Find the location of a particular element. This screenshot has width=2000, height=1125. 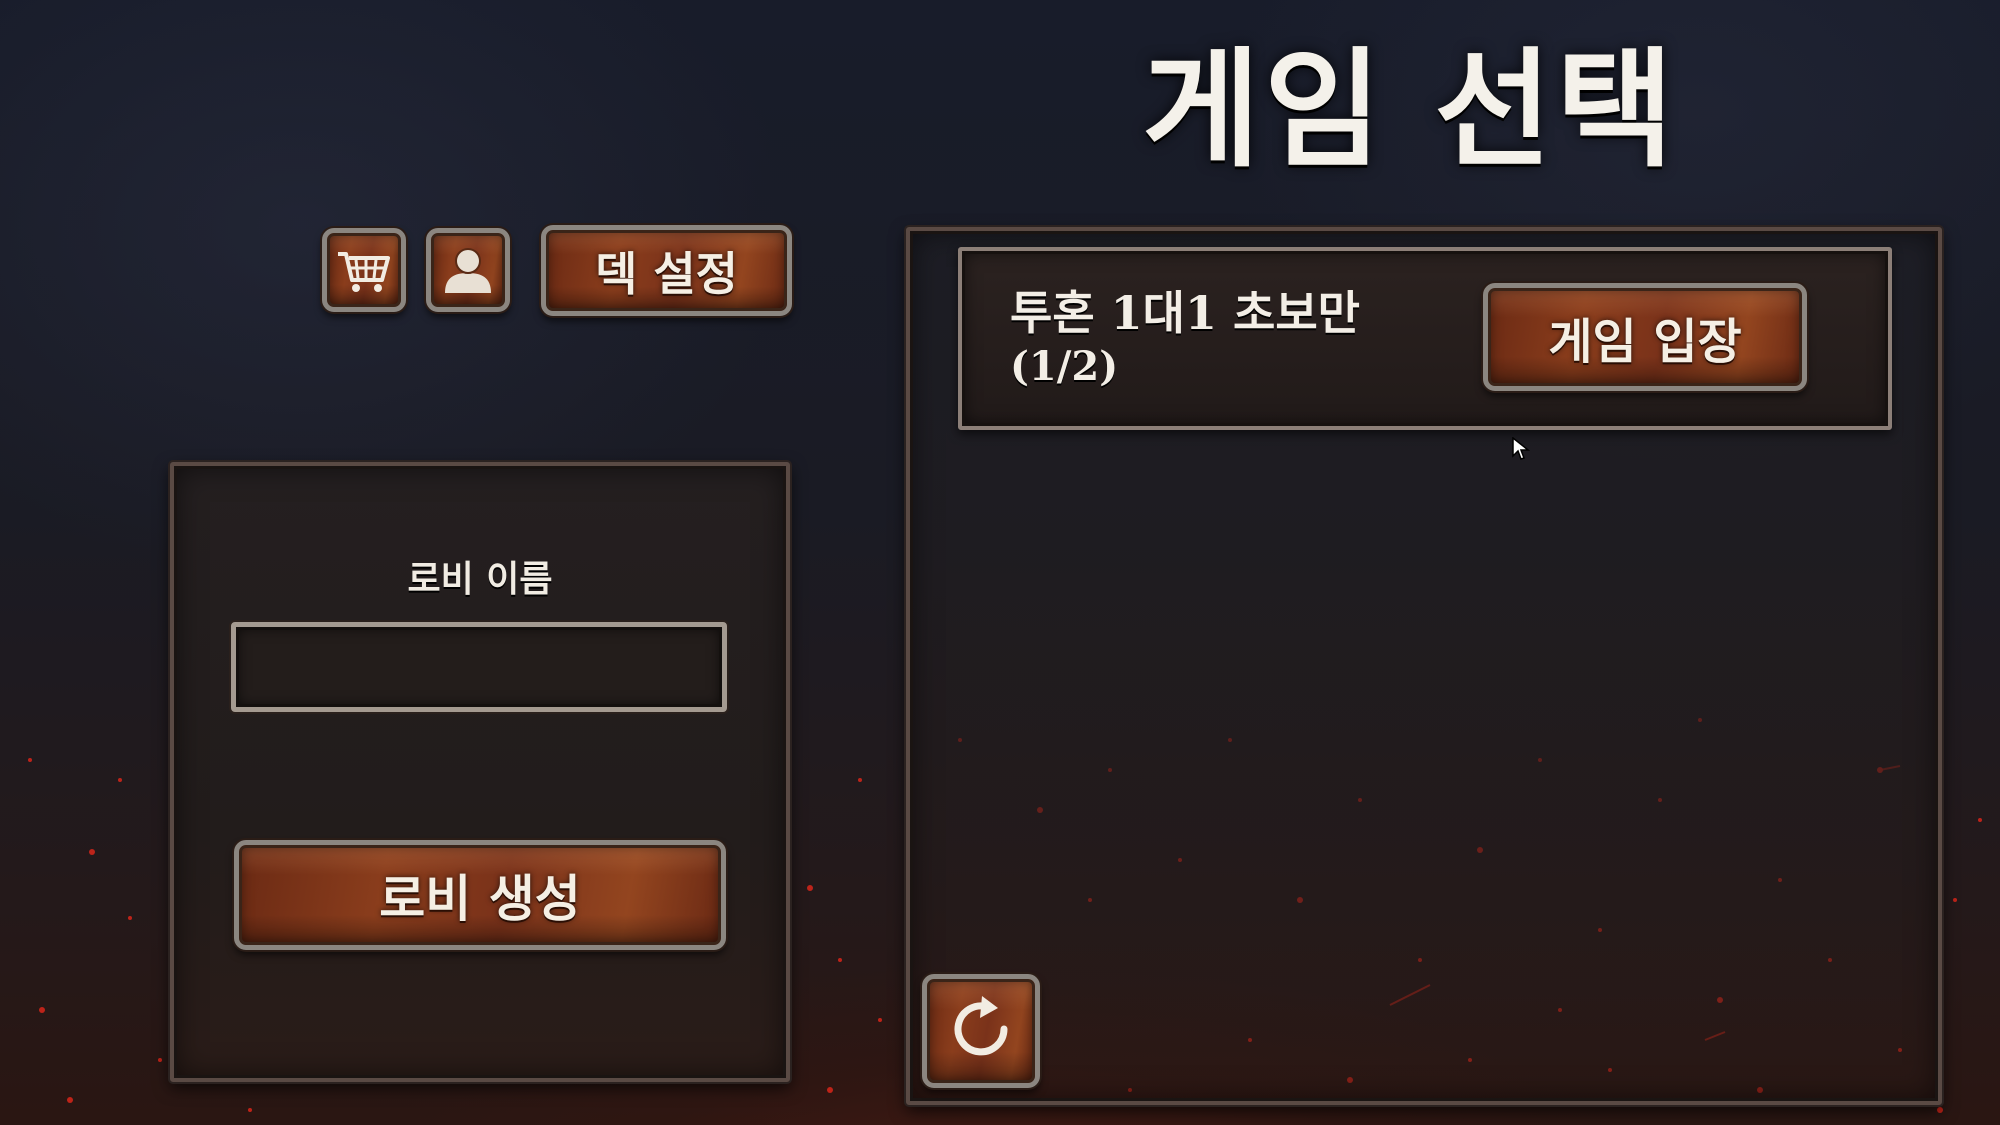

create-lobby-label: 로비 생성 is located at coordinates (480, 899).